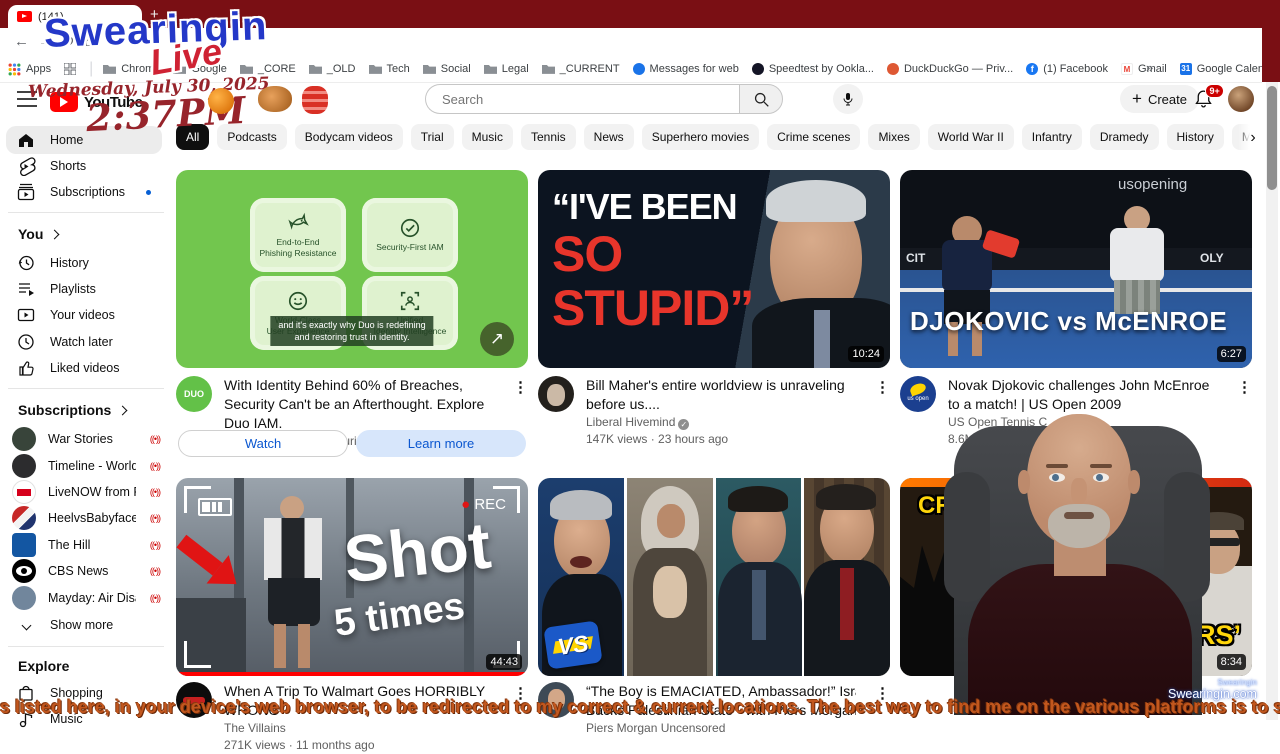 This screenshot has width=1280, height=754. Describe the element at coordinates (348, 137) in the screenshot. I see `chip-bodycam: Bodycam videos` at that location.